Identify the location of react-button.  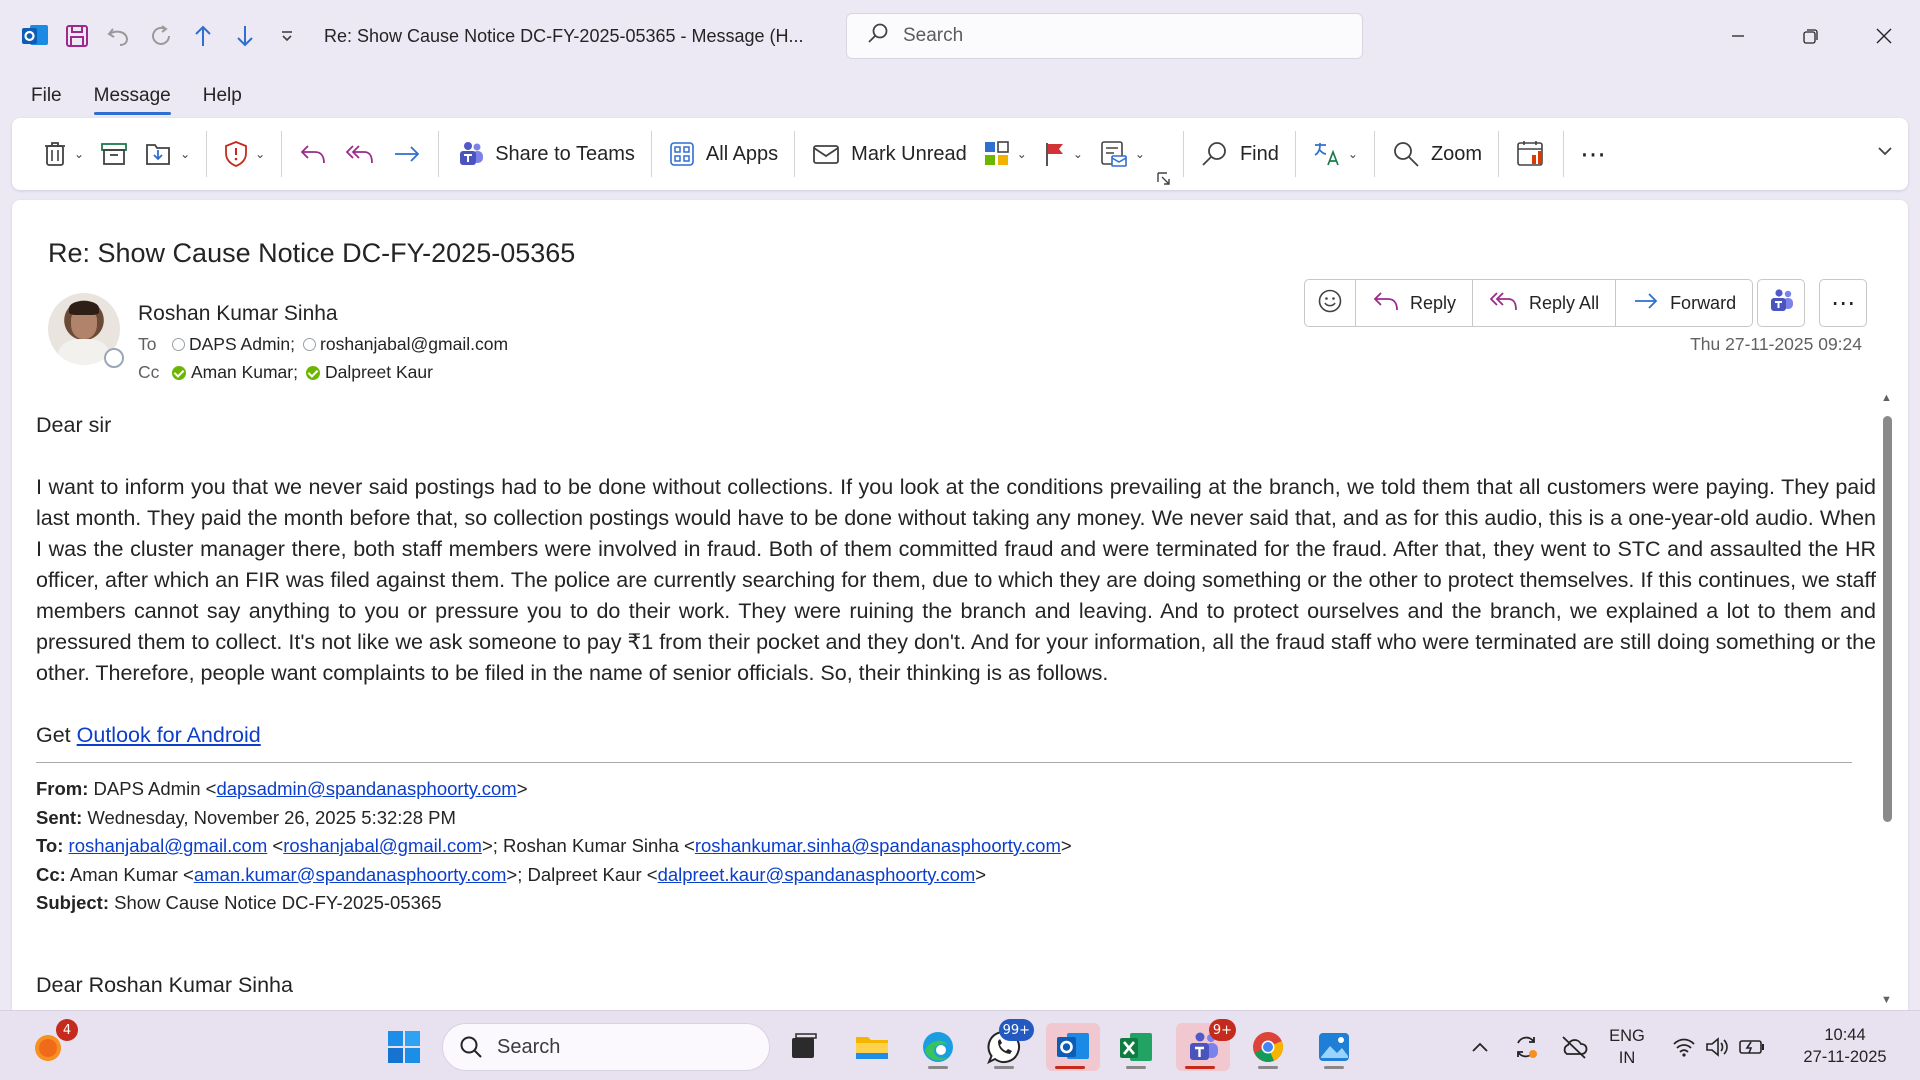
(1330, 303).